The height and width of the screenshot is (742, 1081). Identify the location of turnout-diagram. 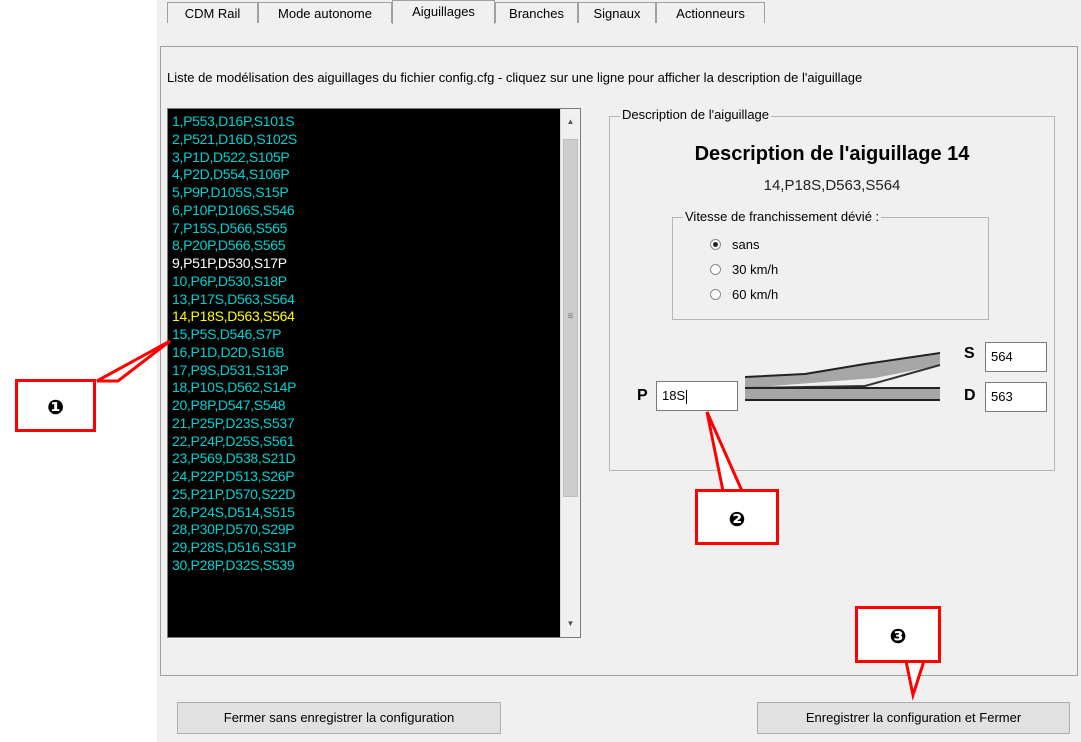
(843, 376).